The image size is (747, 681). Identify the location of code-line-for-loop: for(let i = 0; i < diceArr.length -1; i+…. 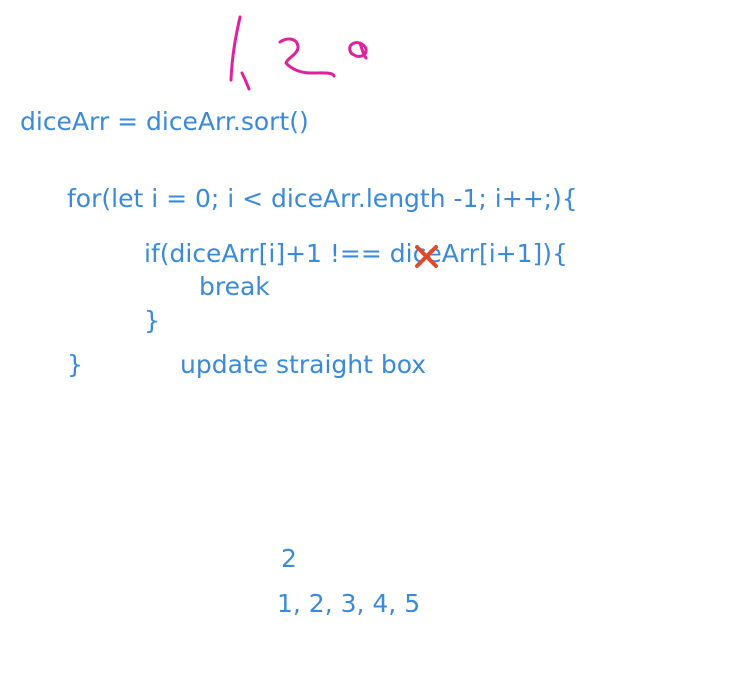
(322, 198).